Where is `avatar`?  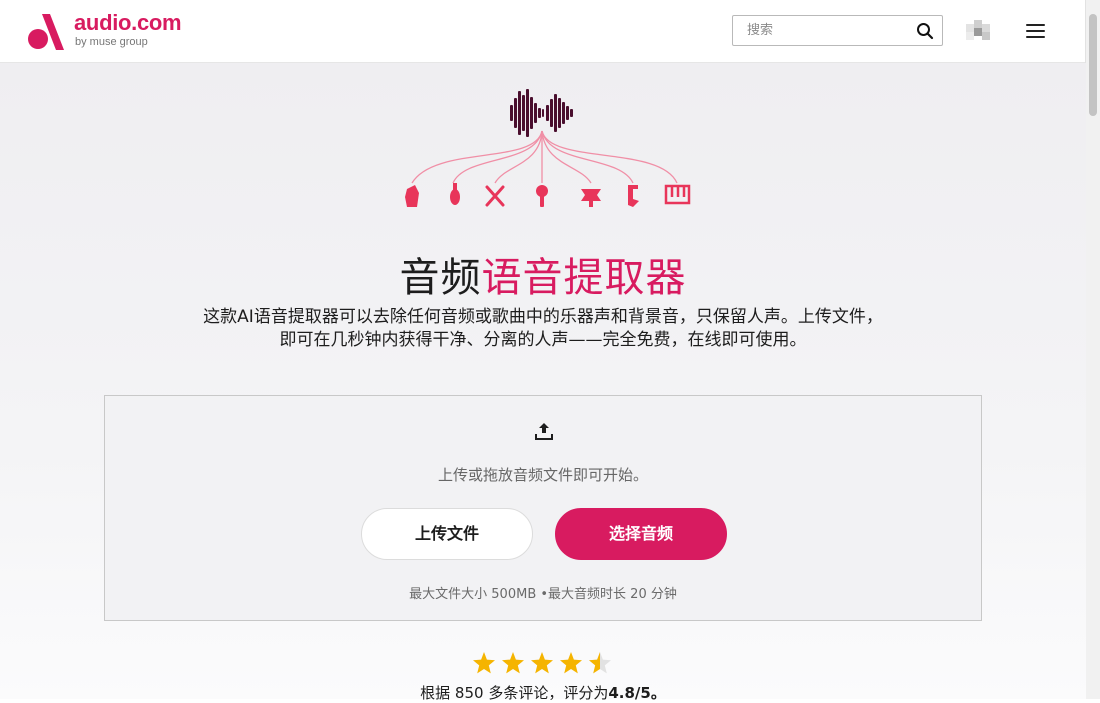
avatar is located at coordinates (978, 30).